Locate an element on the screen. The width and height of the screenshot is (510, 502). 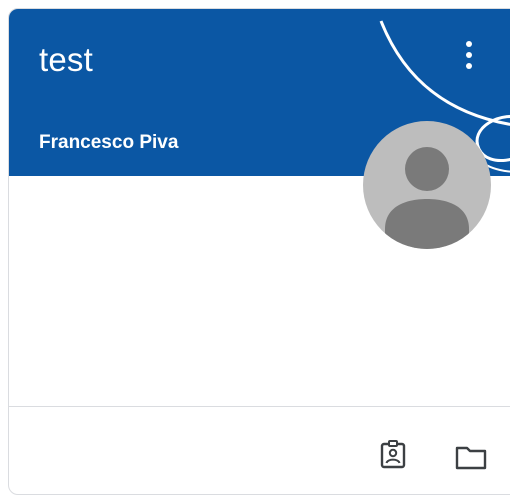
folder-icon is located at coordinates (471, 458).